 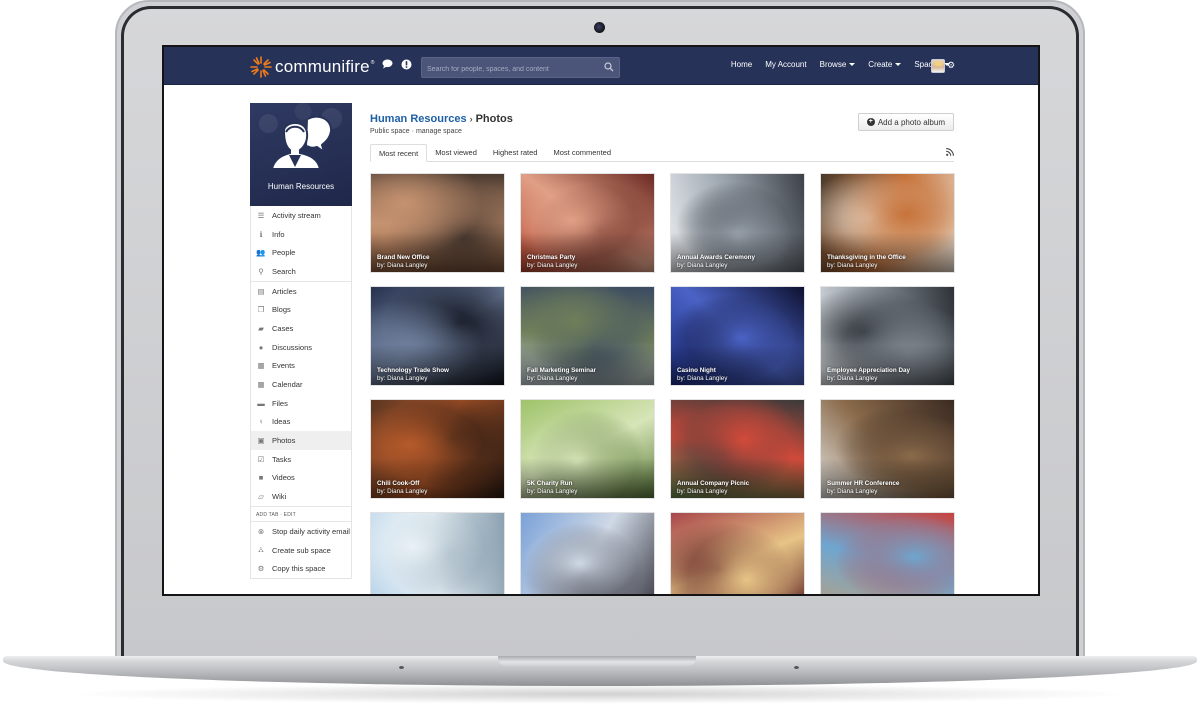 I want to click on manage-space-link: manage space, so click(x=439, y=131).